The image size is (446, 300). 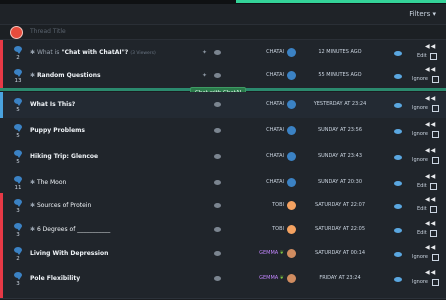 What do you see at coordinates (422, 14) in the screenshot?
I see `filters-button: Filters ▾` at bounding box center [422, 14].